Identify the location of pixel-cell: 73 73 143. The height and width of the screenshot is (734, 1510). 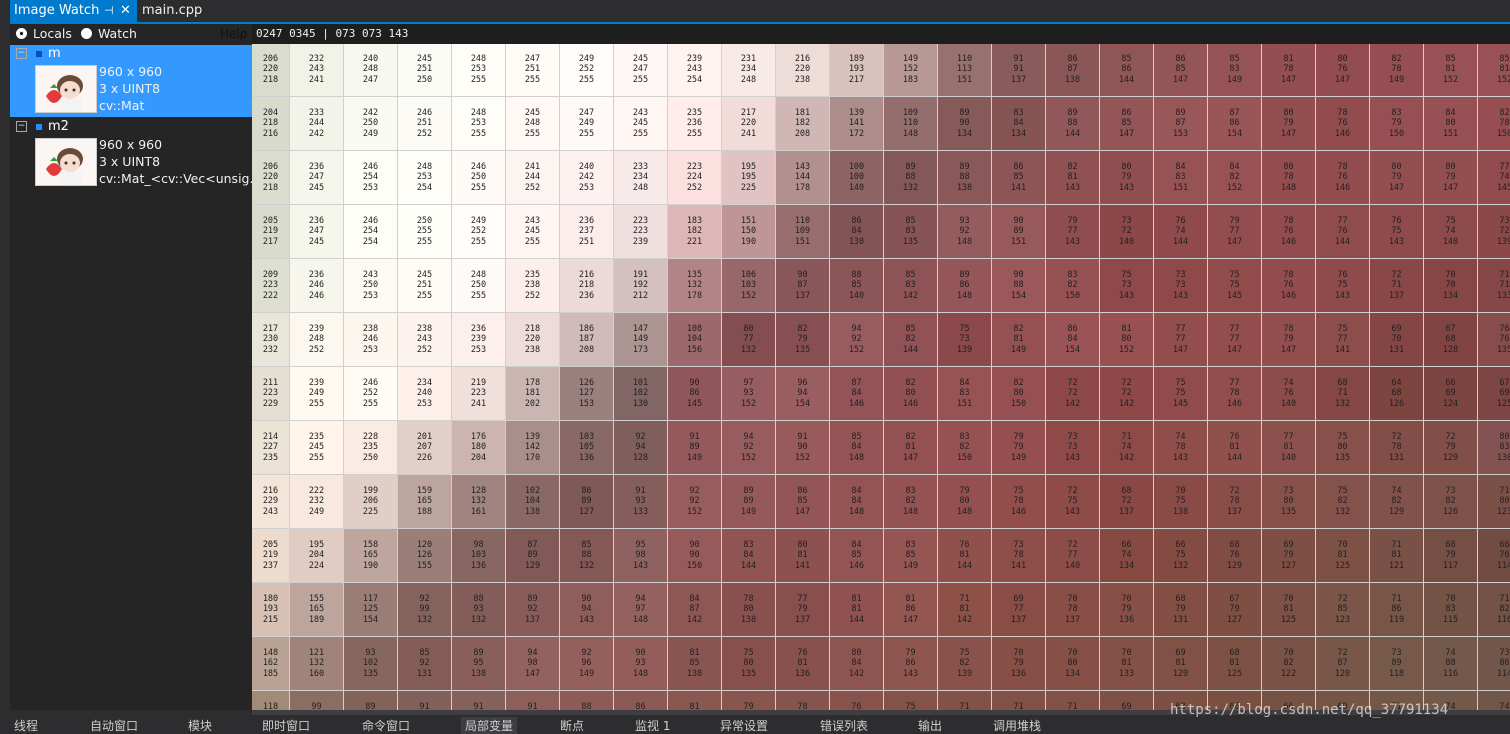
(1181, 286).